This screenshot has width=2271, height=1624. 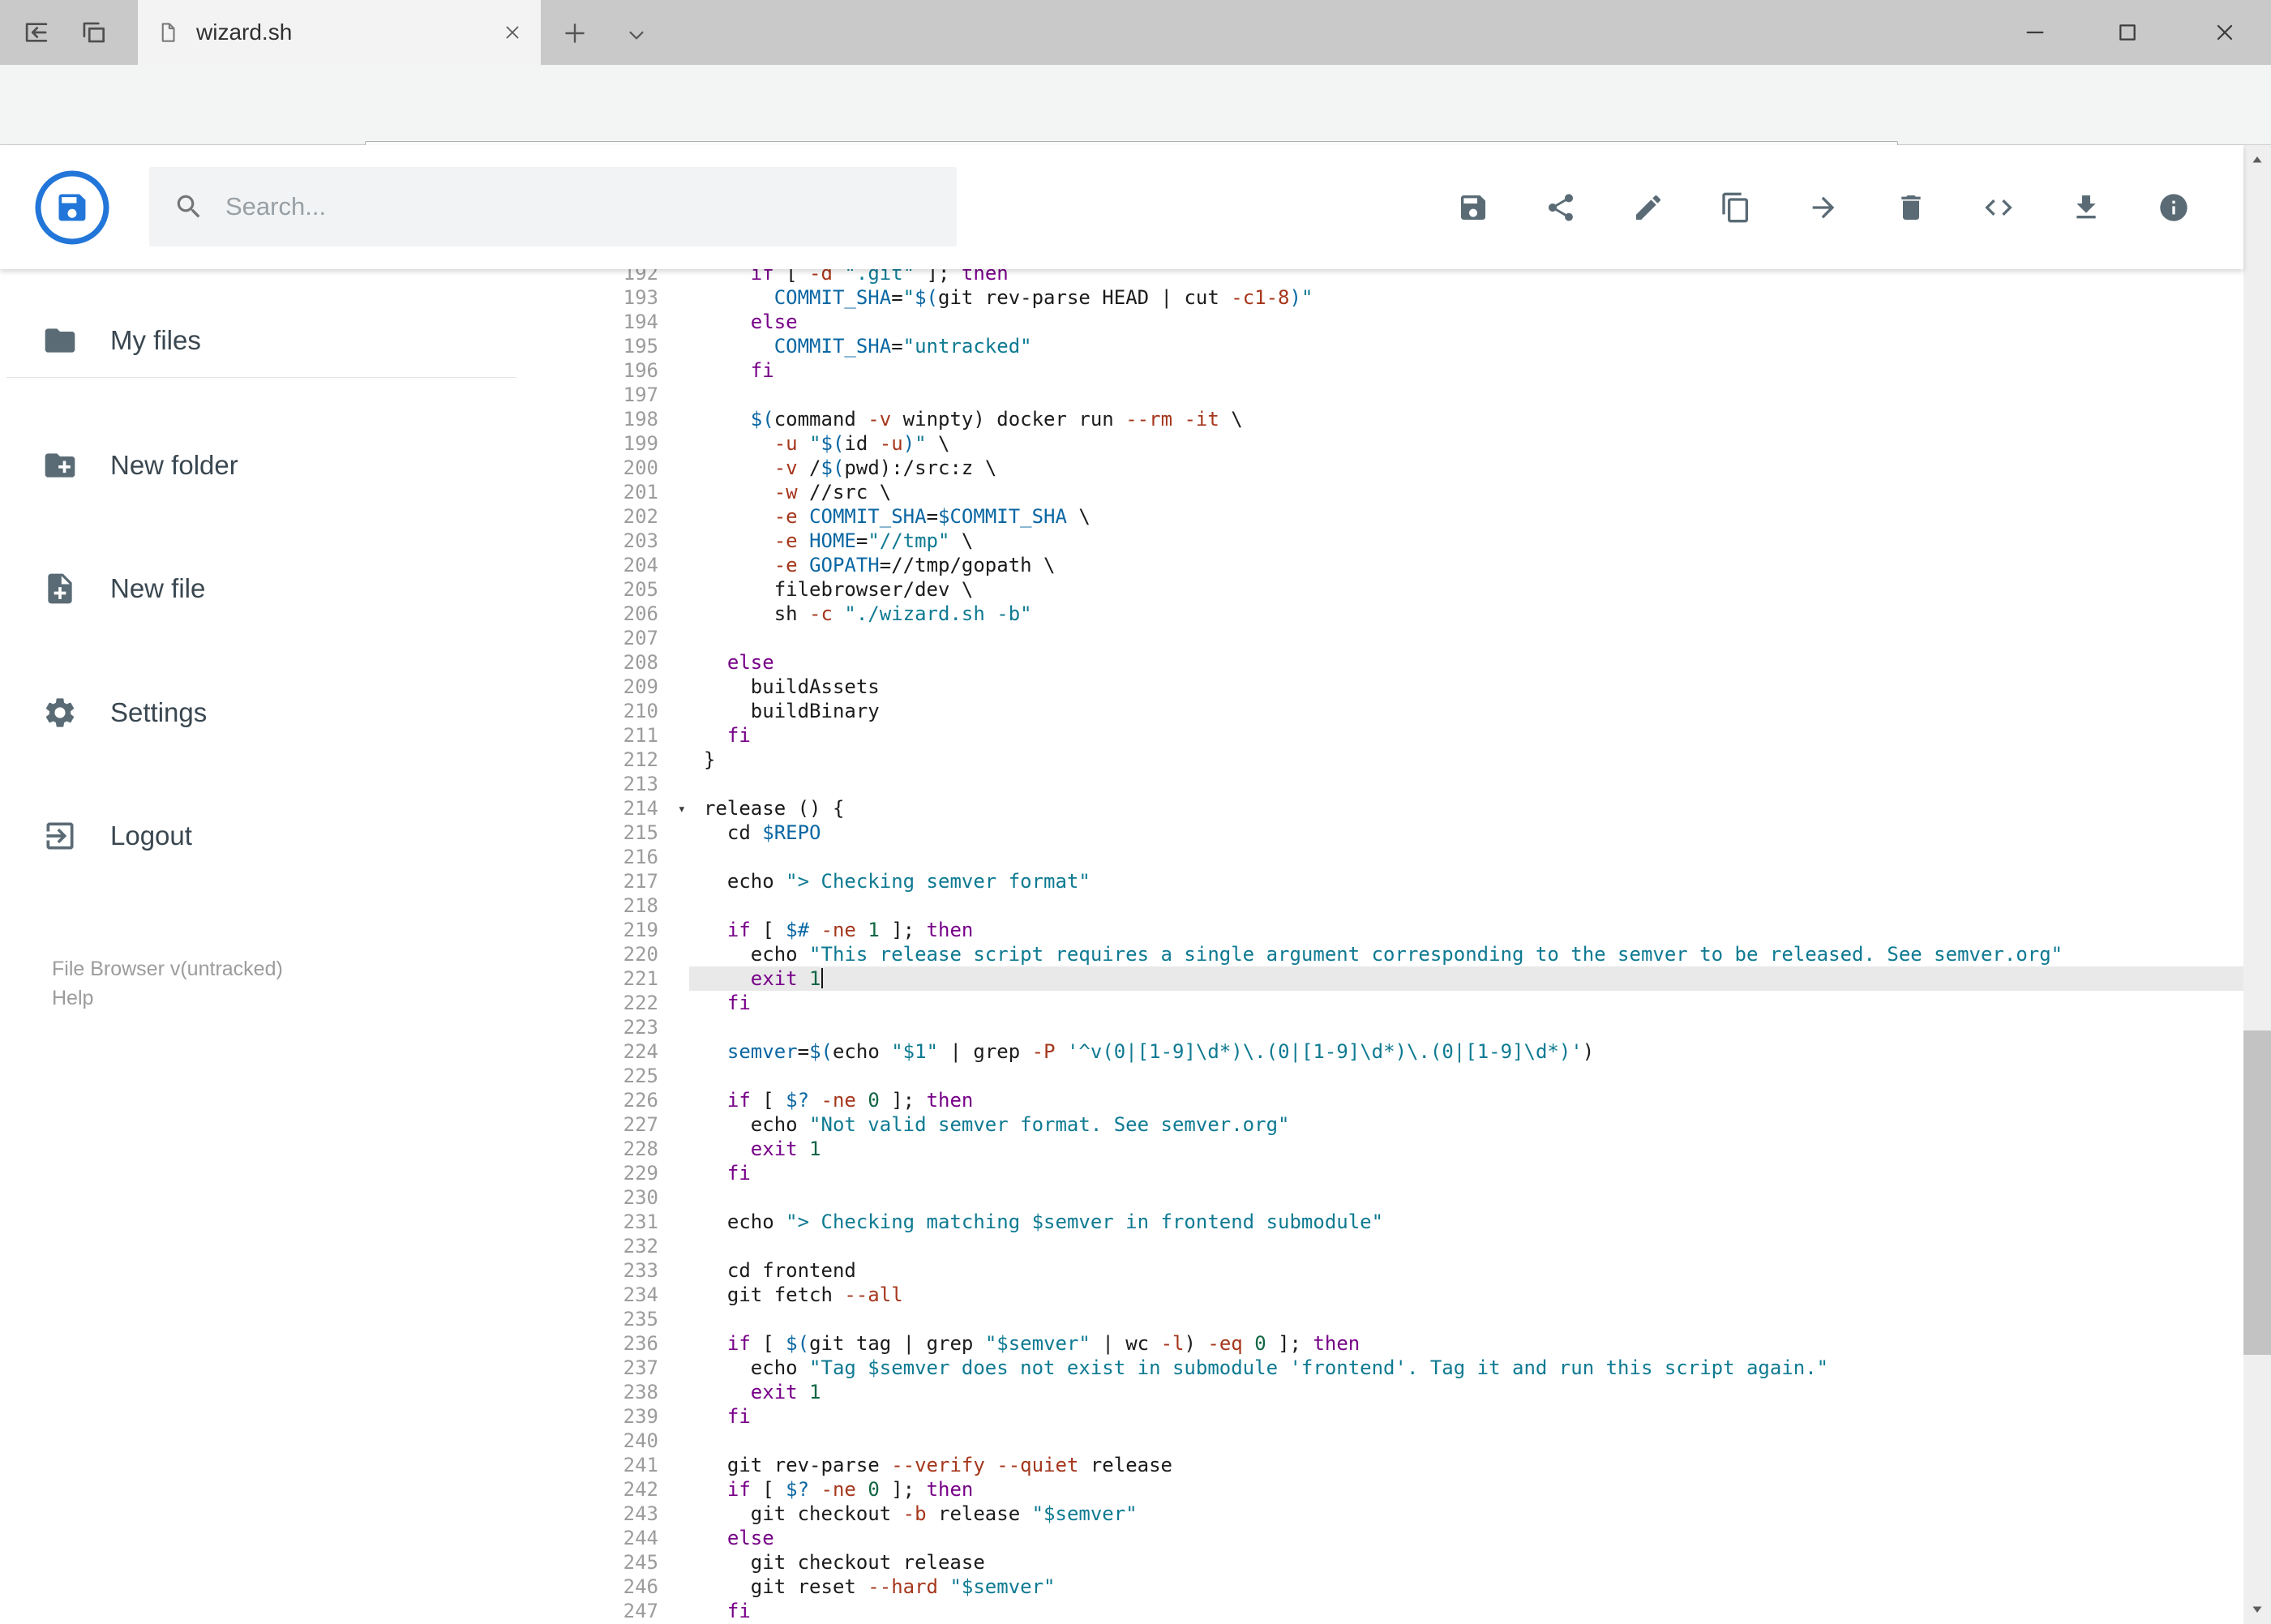 I want to click on fold-marker-icon: ▾, so click(x=682, y=809).